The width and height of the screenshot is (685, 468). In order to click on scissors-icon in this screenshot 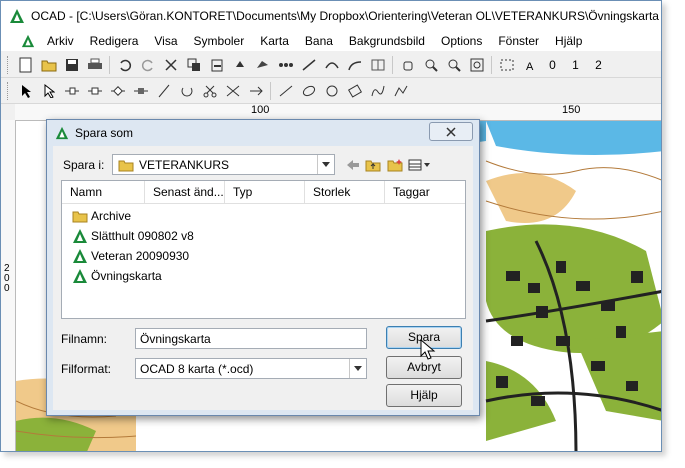, I will do `click(209, 90)`.